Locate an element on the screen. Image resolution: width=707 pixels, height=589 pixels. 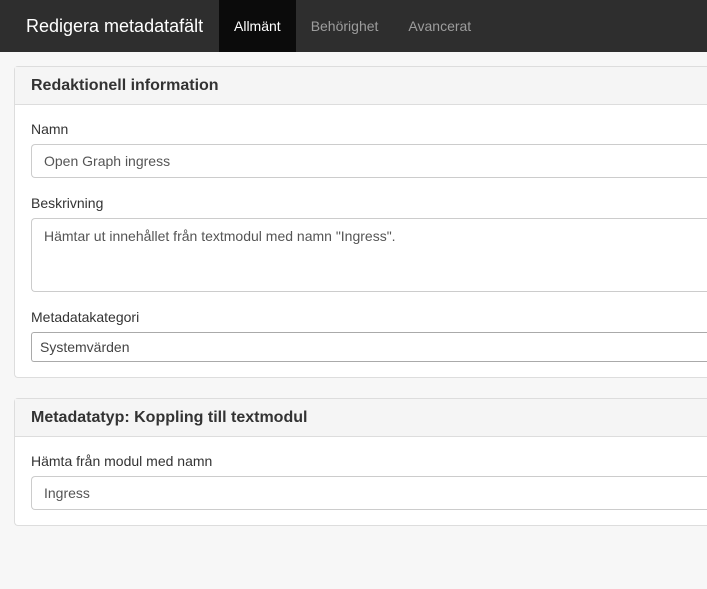
module-group: Hämta från modul med namn Ingress is located at coordinates (369, 481).